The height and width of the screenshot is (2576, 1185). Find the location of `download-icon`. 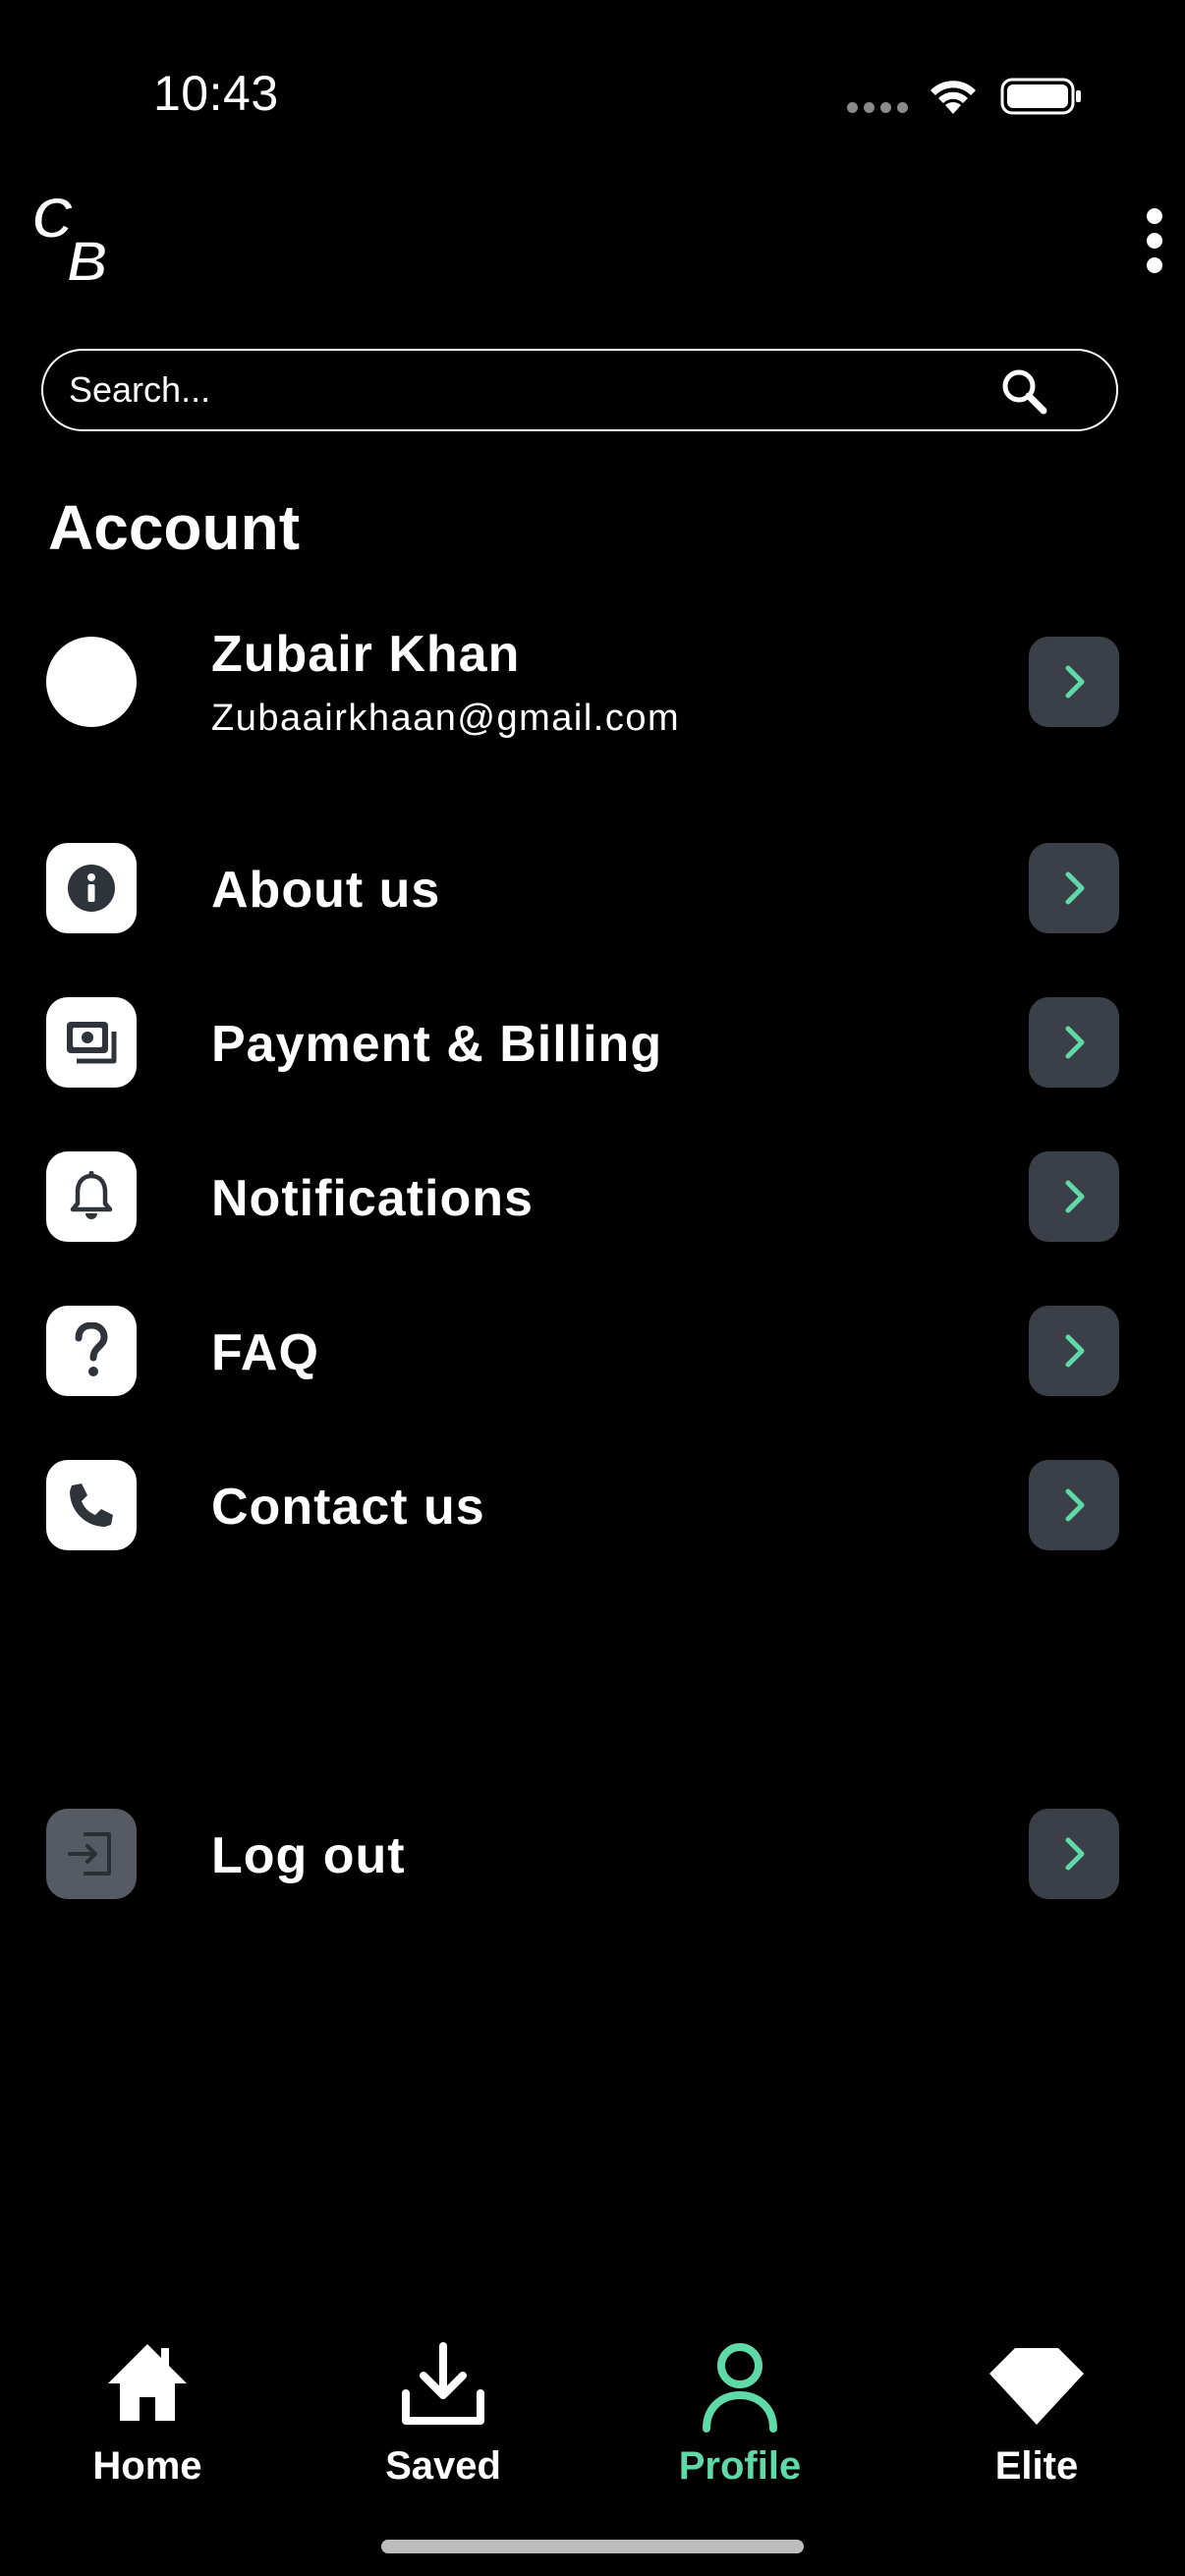

download-icon is located at coordinates (443, 2383).